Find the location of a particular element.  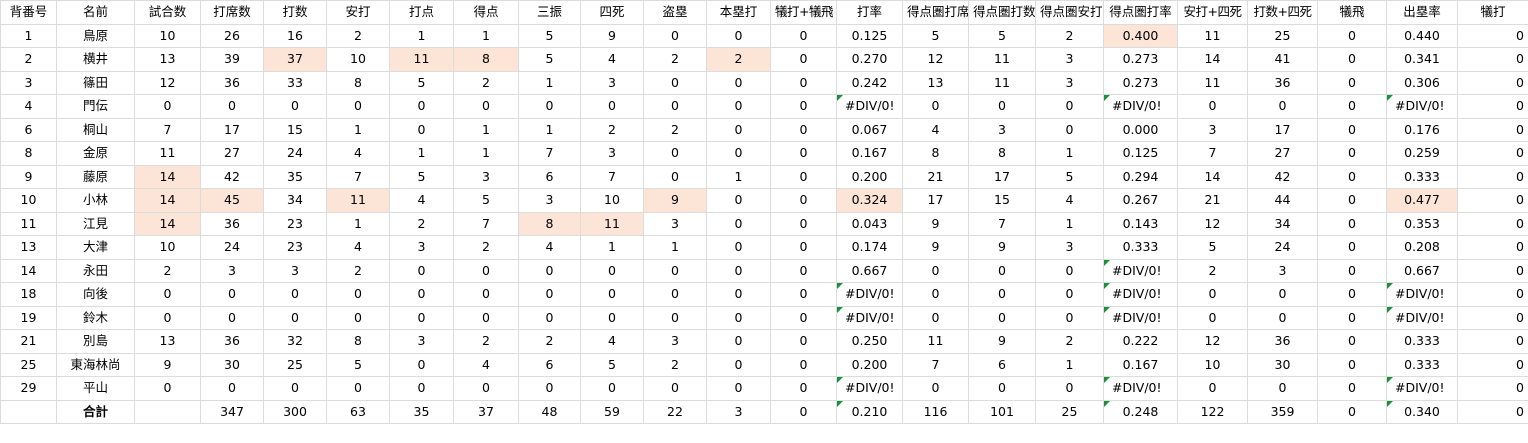

data-cell: 21 is located at coordinates (1212, 200).